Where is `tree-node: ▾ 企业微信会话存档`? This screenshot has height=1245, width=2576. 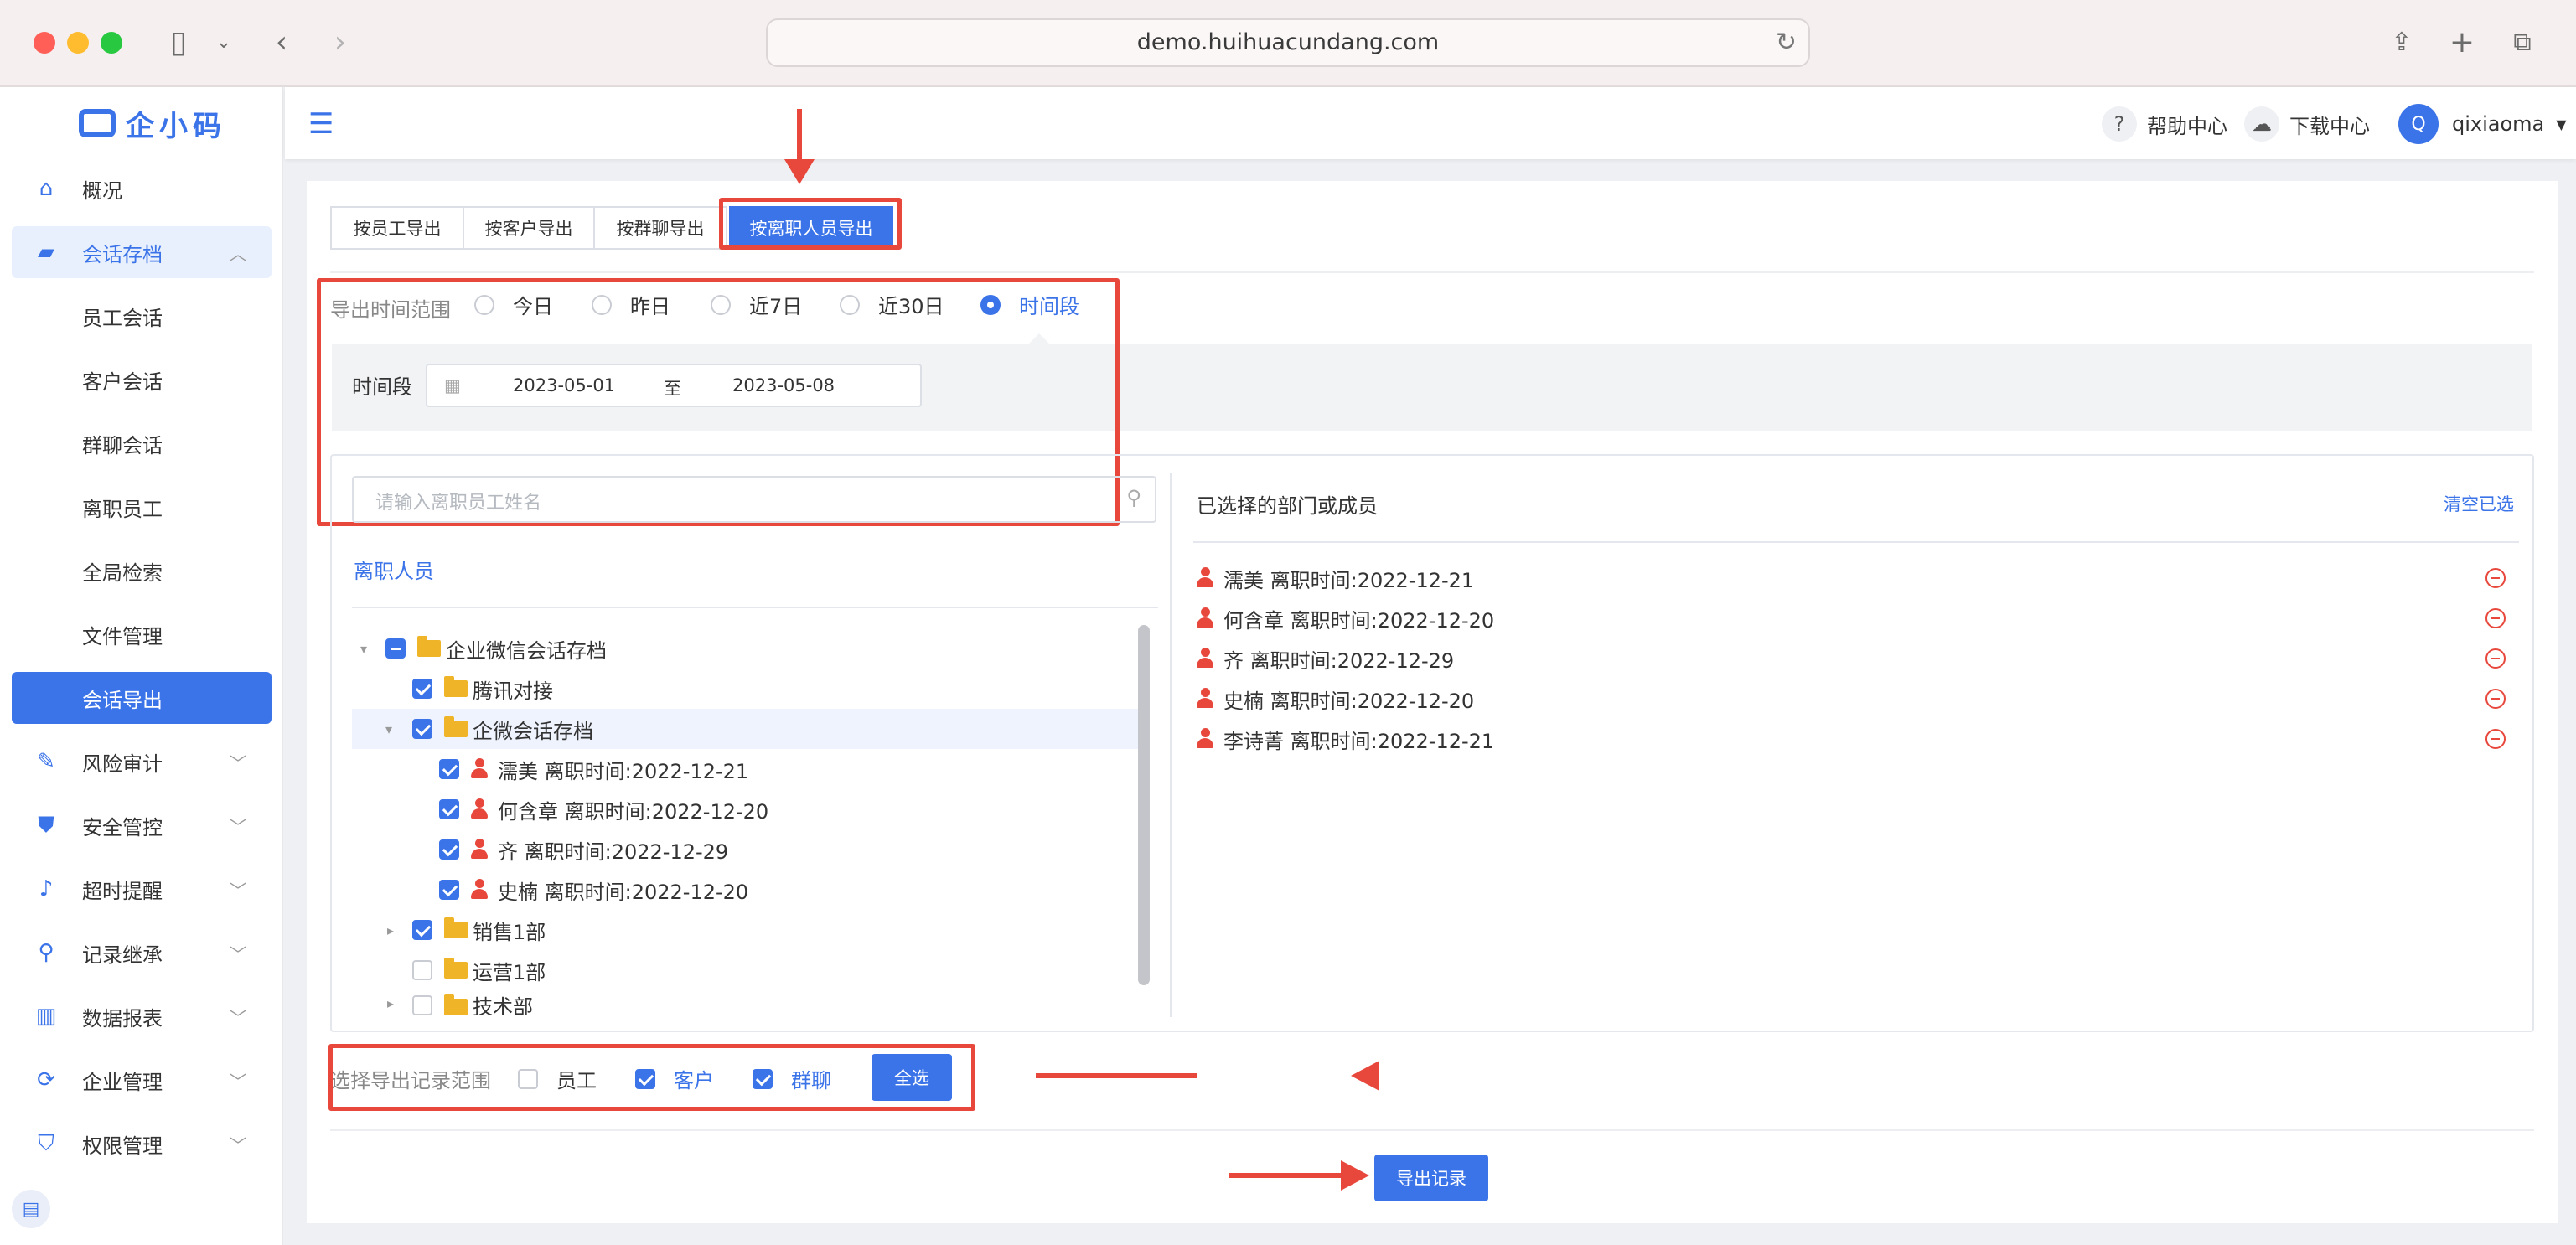
tree-node: ▾ 企业微信会话存档 is located at coordinates (749, 648).